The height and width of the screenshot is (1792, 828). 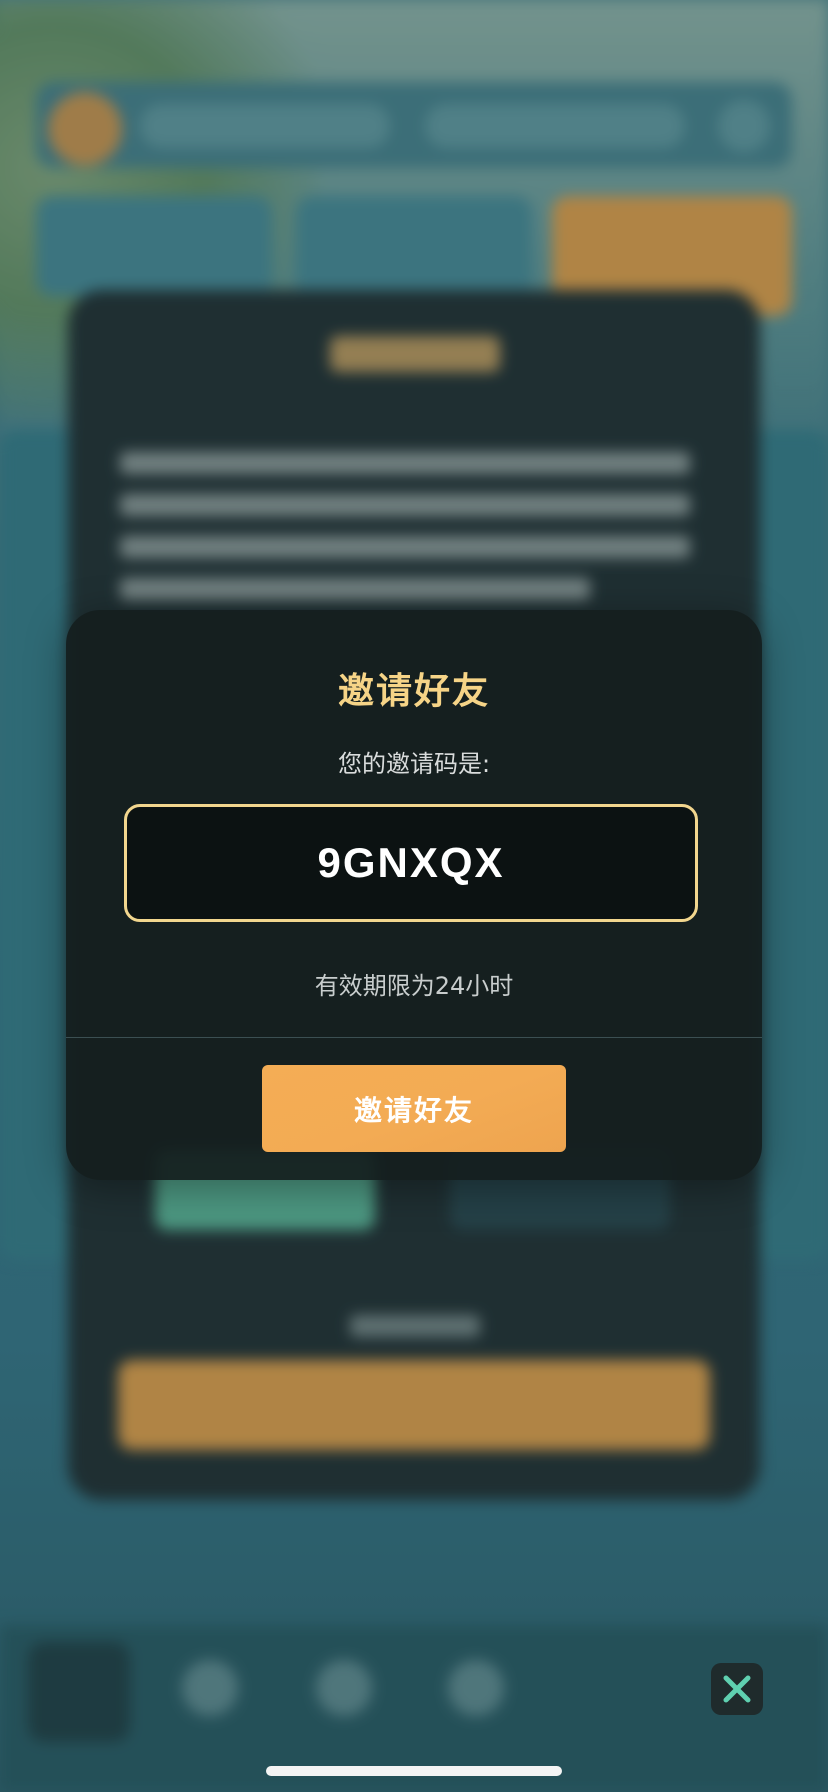 What do you see at coordinates (414, 1037) in the screenshot?
I see `dialog-divider` at bounding box center [414, 1037].